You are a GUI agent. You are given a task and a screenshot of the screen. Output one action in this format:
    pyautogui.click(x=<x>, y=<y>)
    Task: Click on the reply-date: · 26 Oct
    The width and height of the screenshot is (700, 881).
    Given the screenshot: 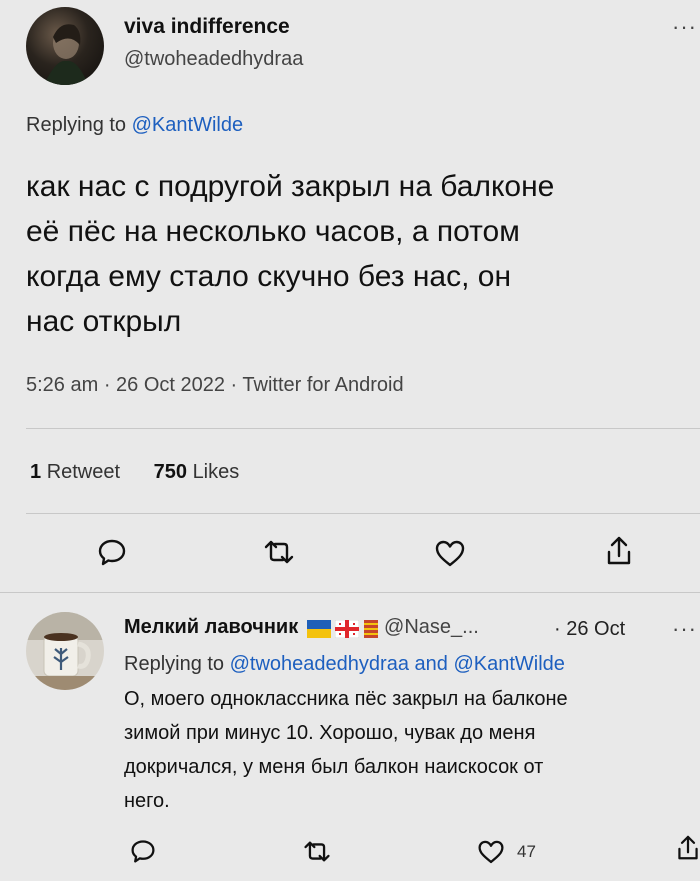 What is the action you would take?
    pyautogui.click(x=589, y=629)
    